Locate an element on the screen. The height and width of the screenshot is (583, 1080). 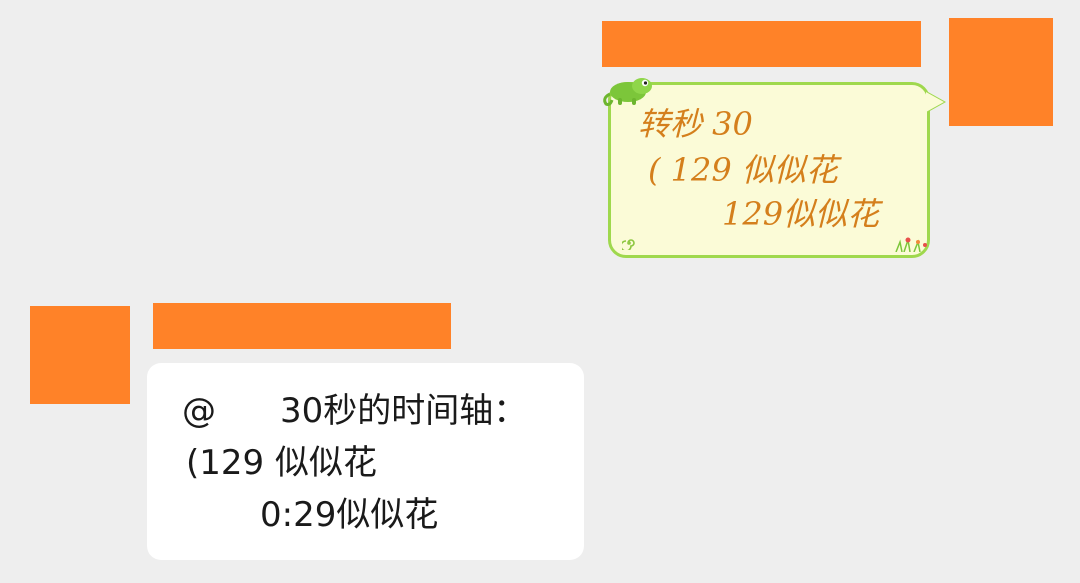
incoming-message-line: (129 似似花 is located at coordinates (281, 463).